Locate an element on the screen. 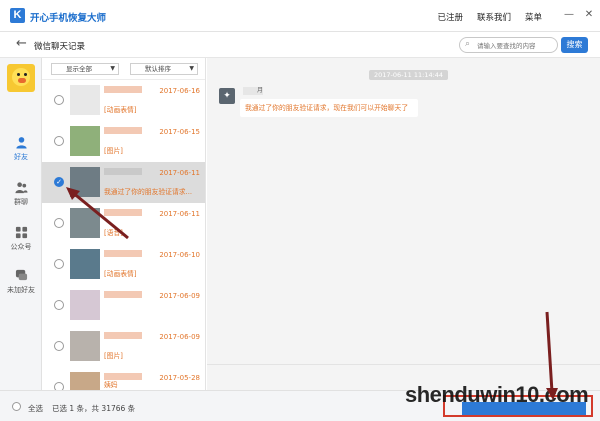  left-nav: 好友 群聊 公众号 未加好友 is located at coordinates (21, 224).